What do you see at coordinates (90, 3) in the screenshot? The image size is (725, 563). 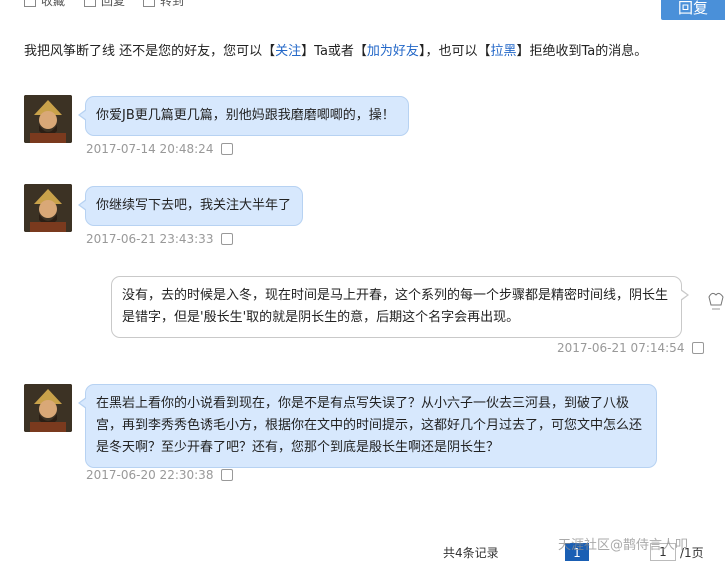 I see `reply-icon` at bounding box center [90, 3].